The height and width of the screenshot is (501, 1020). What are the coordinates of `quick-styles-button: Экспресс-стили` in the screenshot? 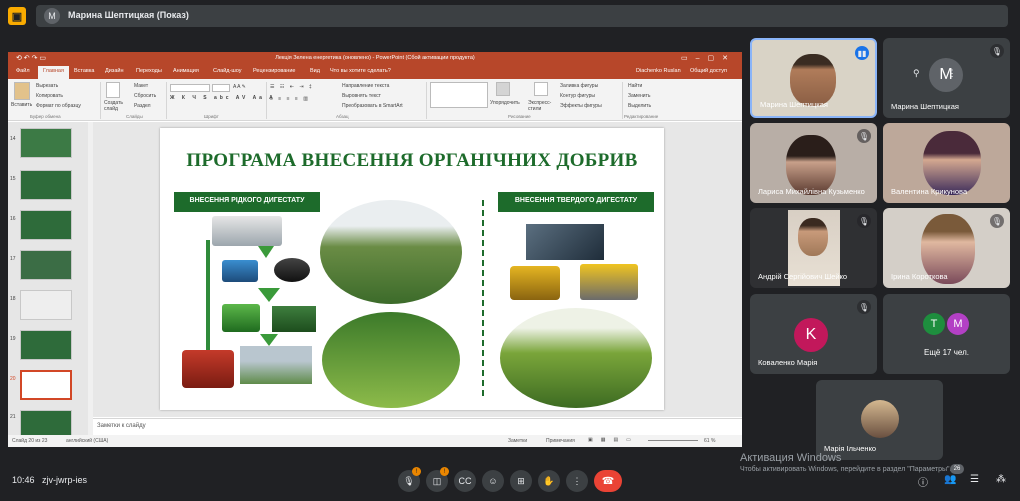 It's located at (541, 106).